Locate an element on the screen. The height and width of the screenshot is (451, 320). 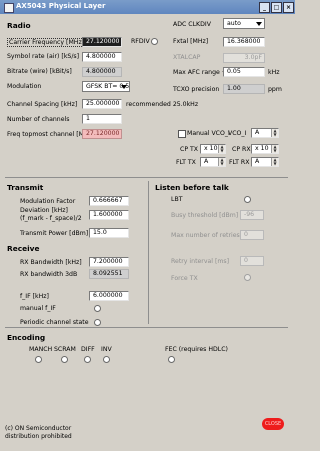
close-button: CLOSE is located at coordinates (273, 424).